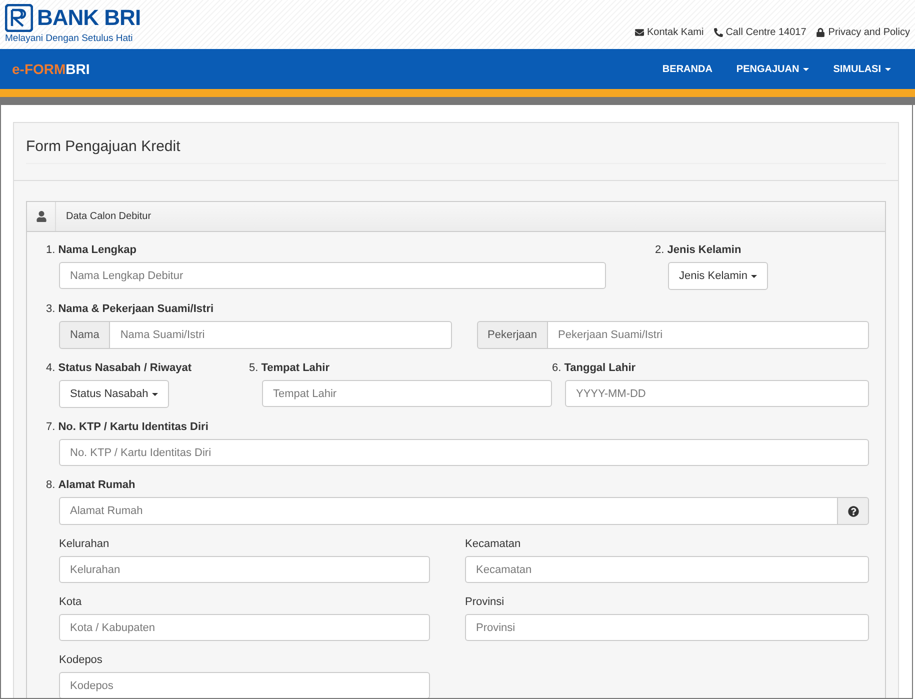 This screenshot has width=915, height=699. I want to click on field-label: Kecamatan, so click(493, 544).